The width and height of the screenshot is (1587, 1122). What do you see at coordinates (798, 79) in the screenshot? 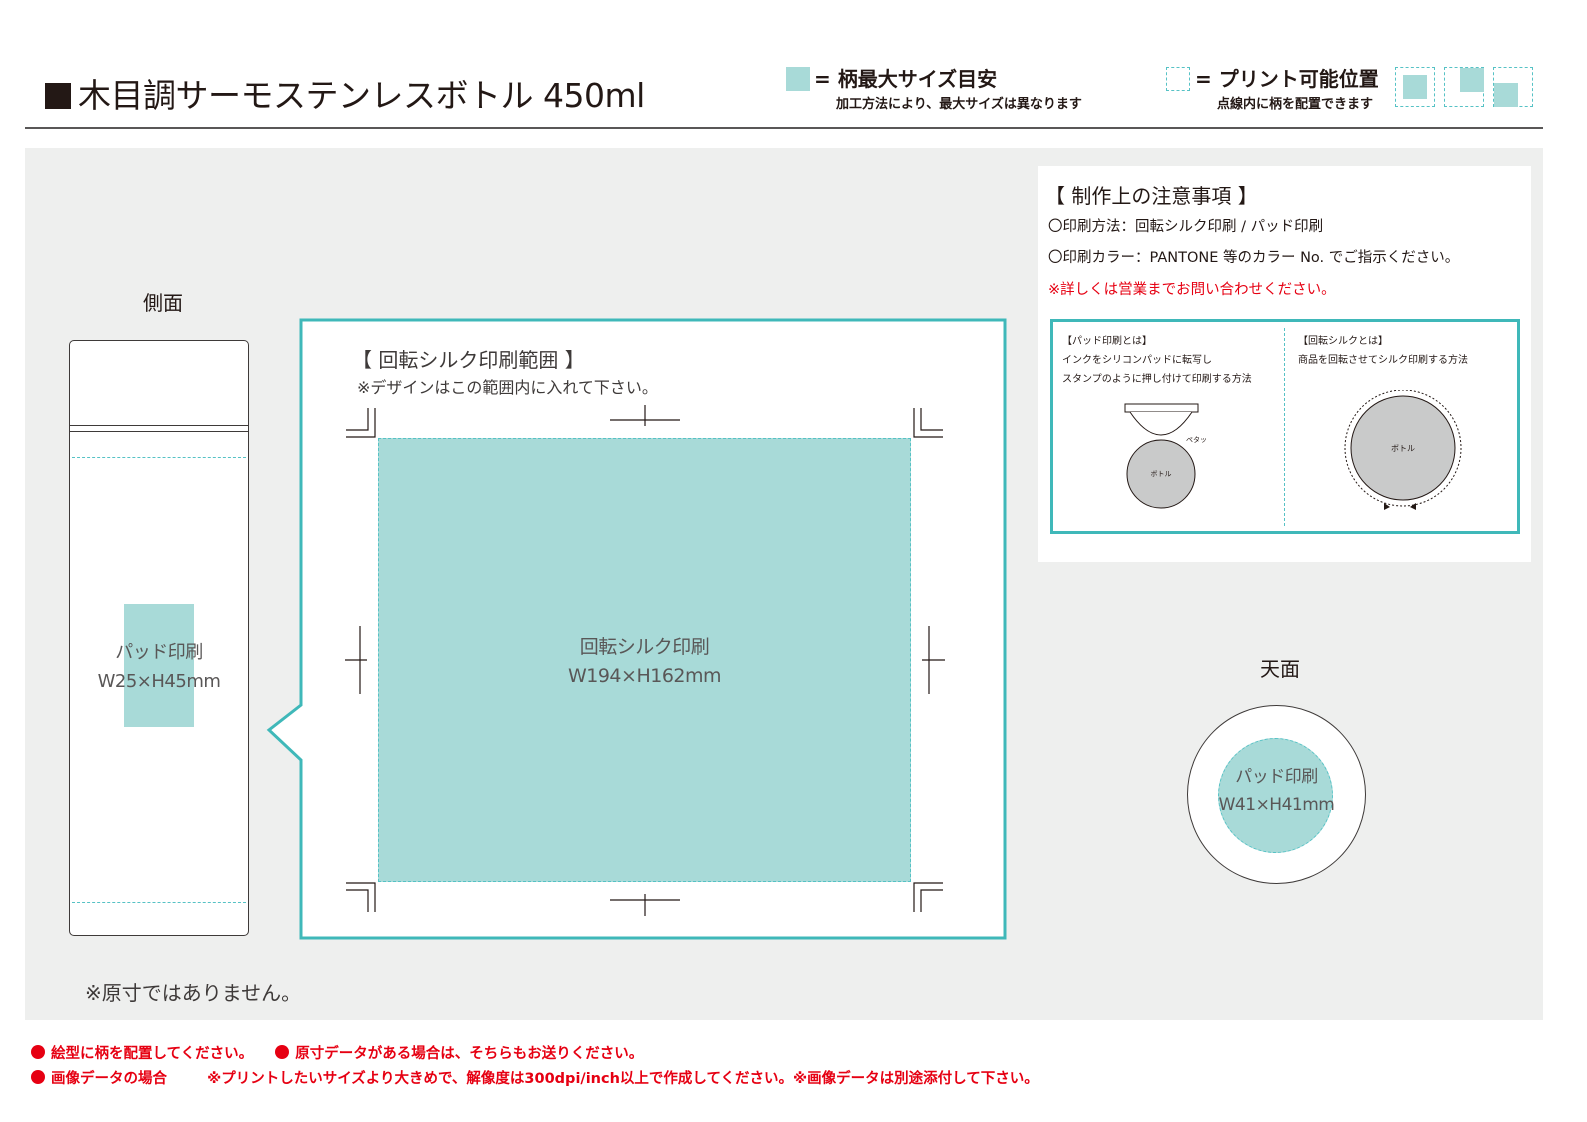
I see `max-size-swatch-icon` at bounding box center [798, 79].